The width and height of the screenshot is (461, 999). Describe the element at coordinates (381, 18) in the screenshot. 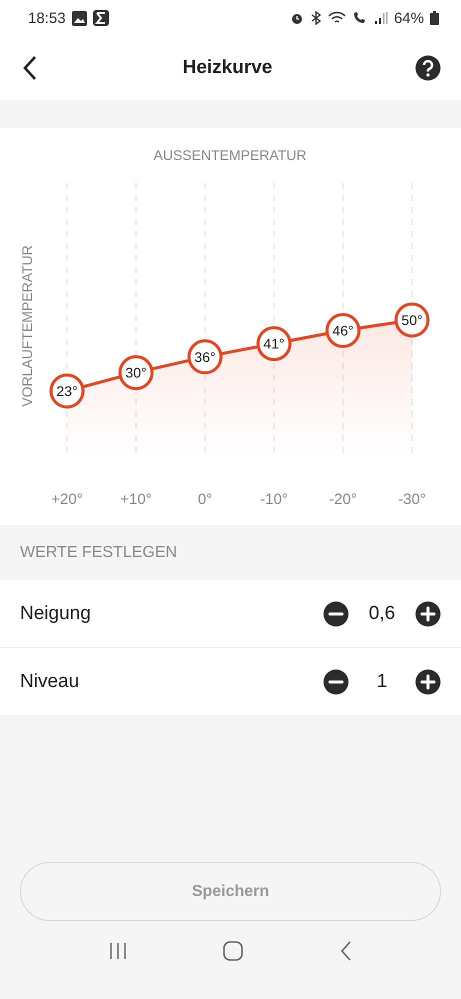

I see `signal-icon` at that location.